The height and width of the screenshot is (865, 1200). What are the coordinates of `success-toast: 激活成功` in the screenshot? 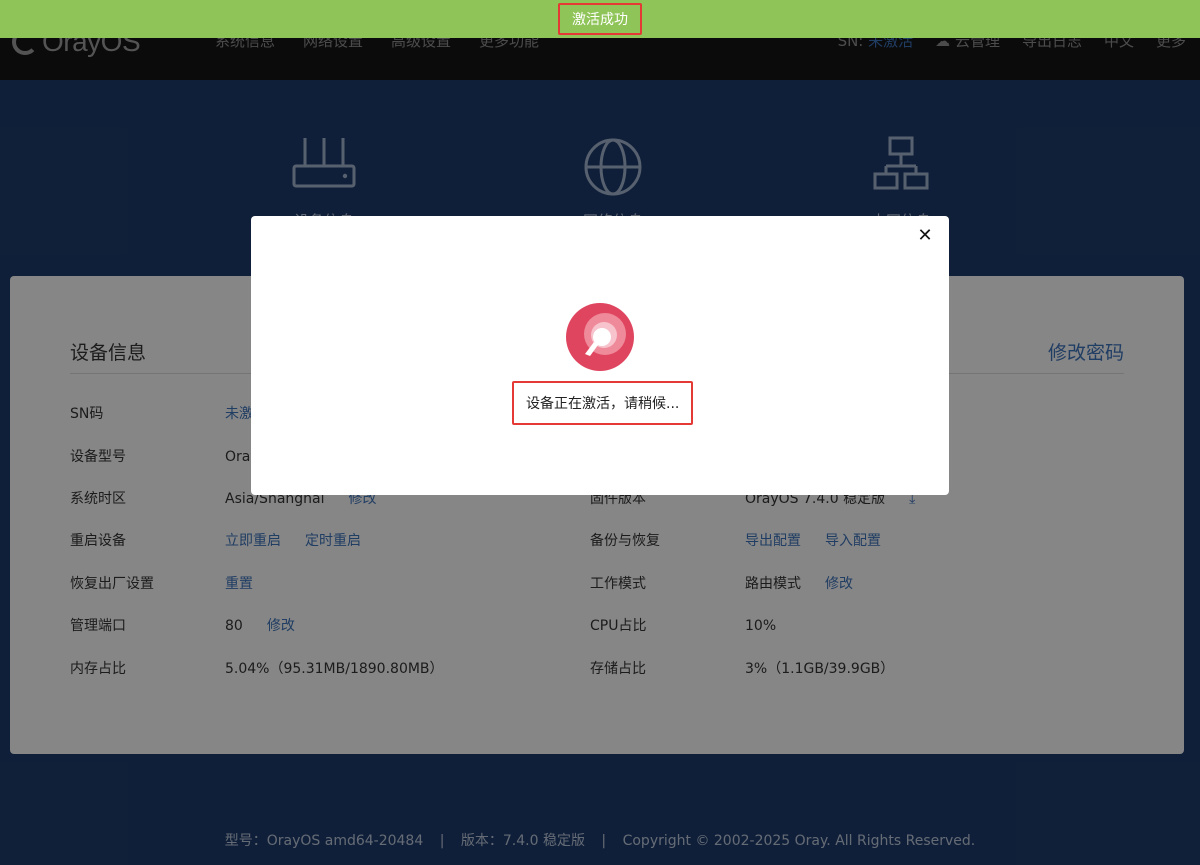 It's located at (600, 19).